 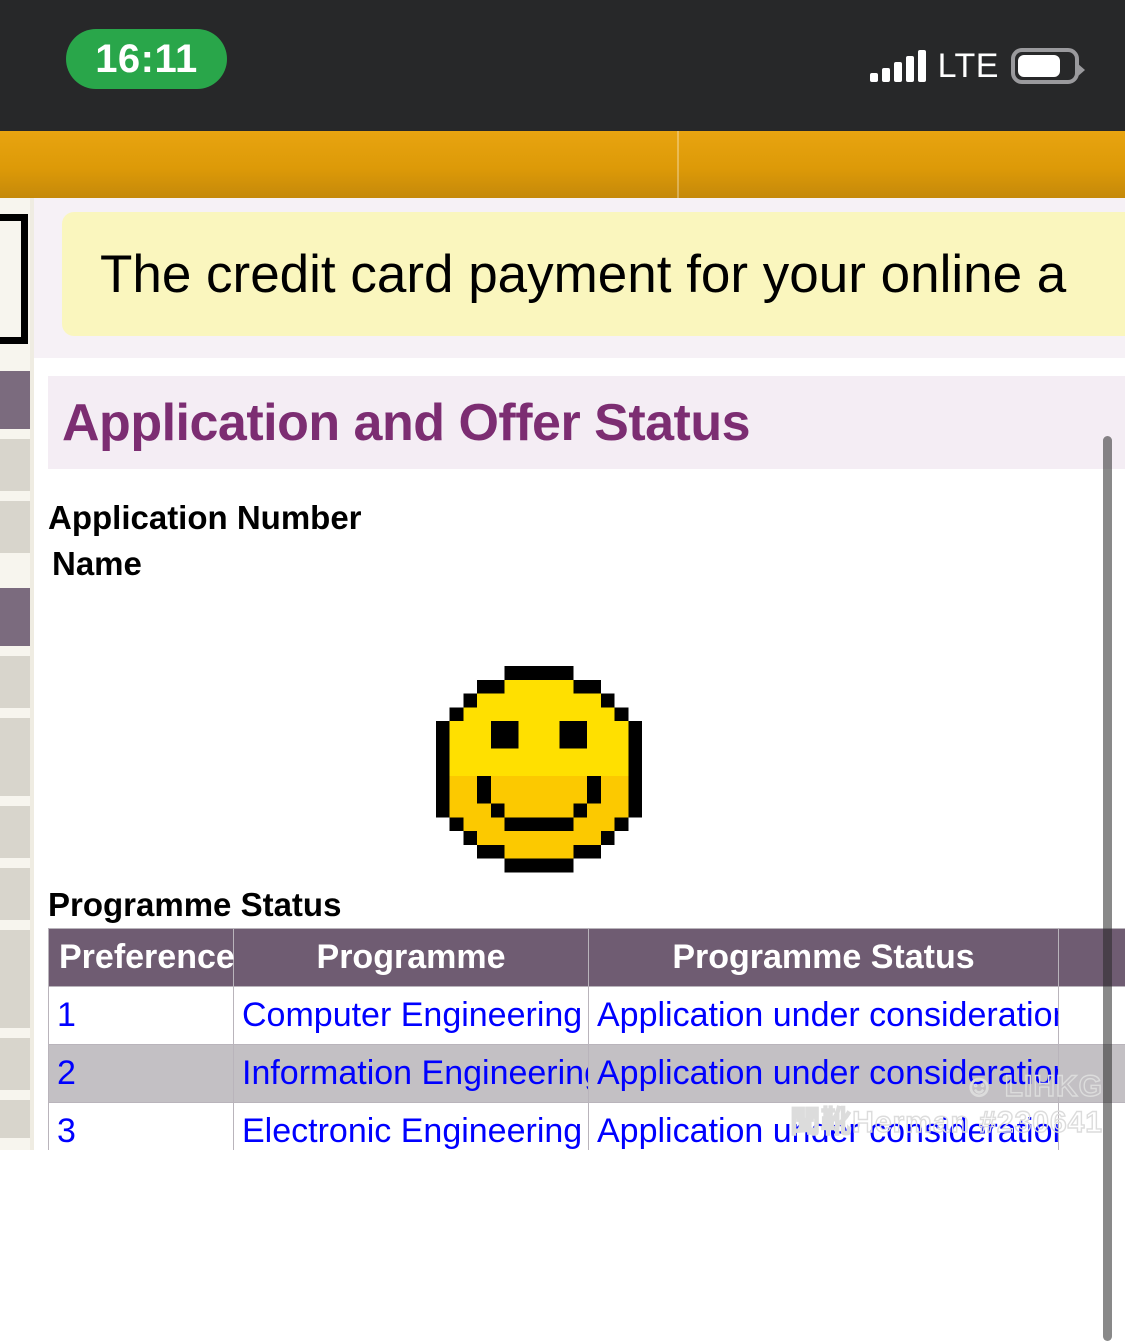 What do you see at coordinates (1107, 888) in the screenshot?
I see `vertical-scrollbar` at bounding box center [1107, 888].